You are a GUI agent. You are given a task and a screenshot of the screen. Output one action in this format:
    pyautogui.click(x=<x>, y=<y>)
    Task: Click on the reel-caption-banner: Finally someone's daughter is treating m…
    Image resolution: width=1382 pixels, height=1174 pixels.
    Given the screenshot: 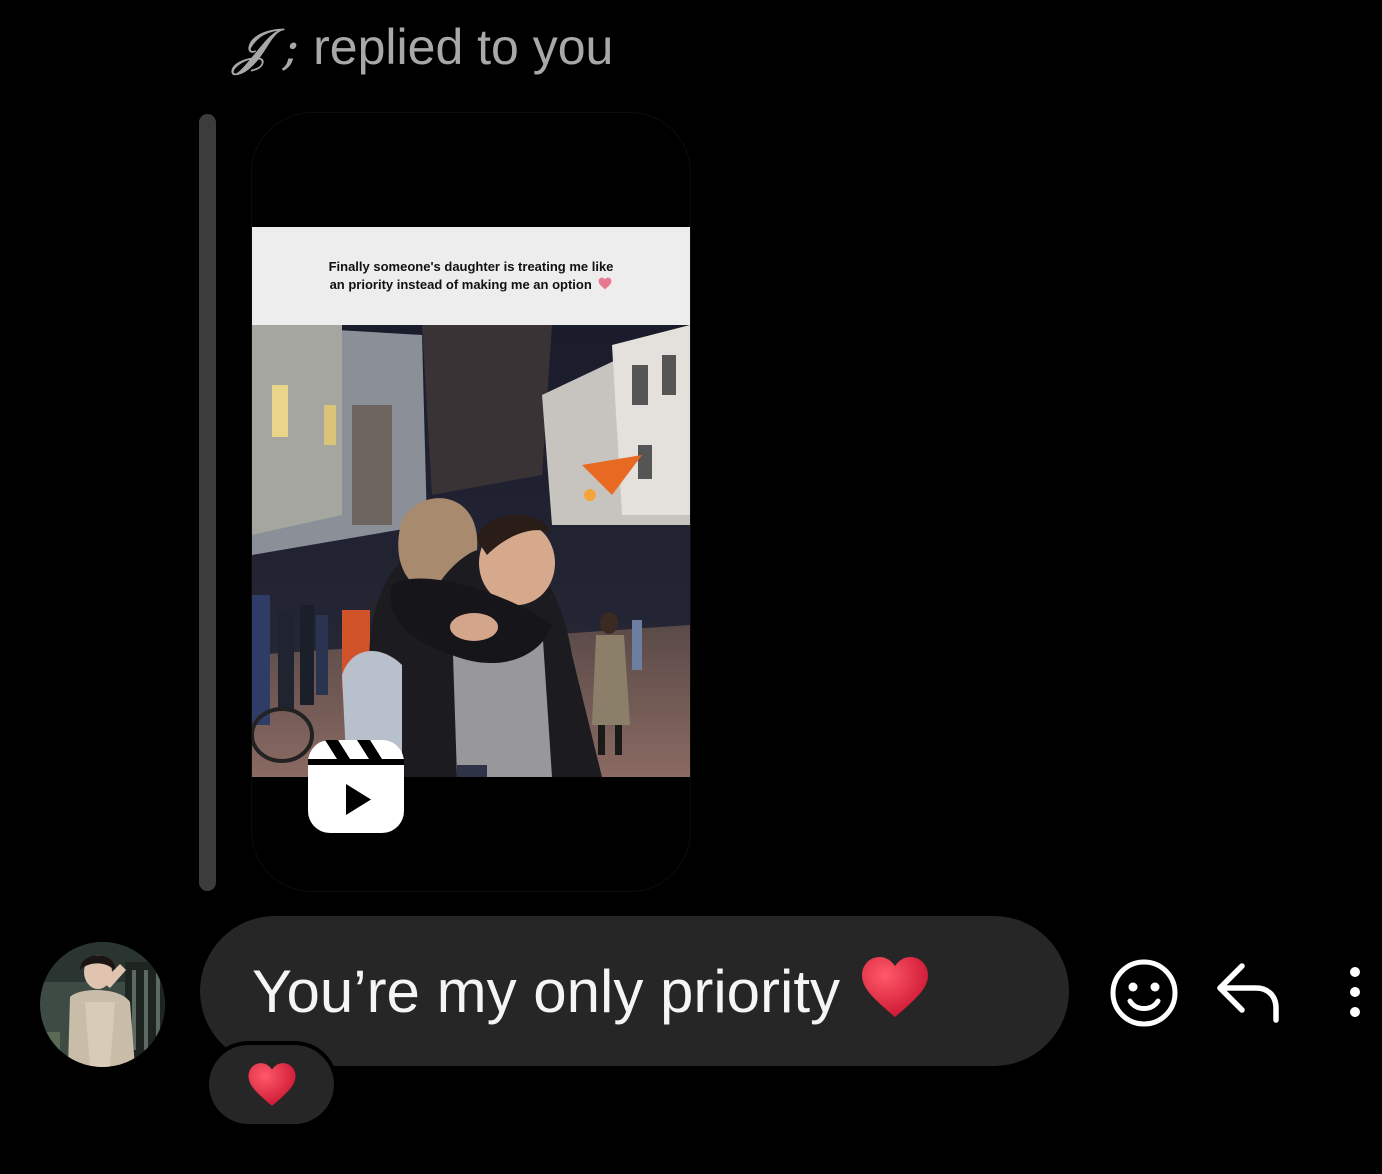 What is the action you would take?
    pyautogui.click(x=471, y=276)
    